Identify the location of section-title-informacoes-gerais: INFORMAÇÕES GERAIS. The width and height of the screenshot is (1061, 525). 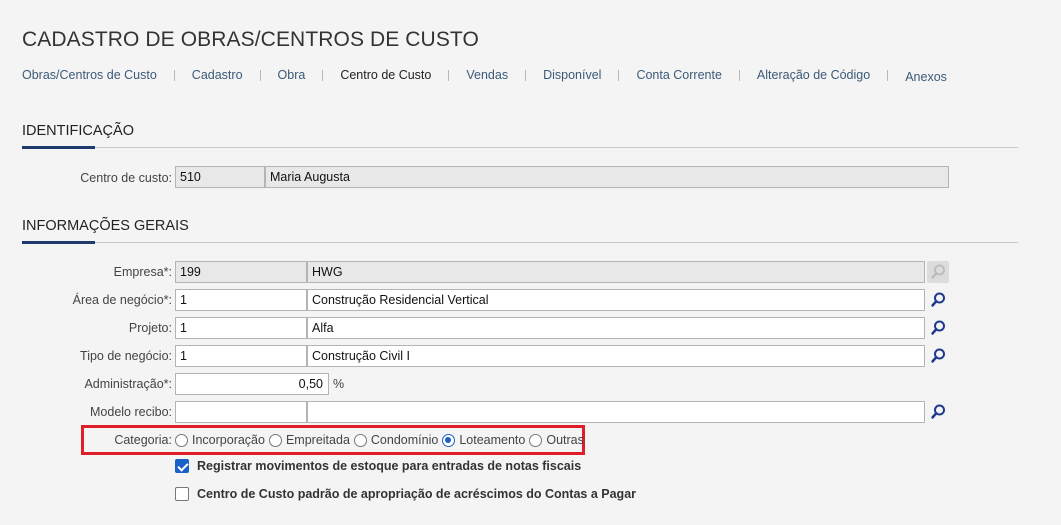
(105, 226).